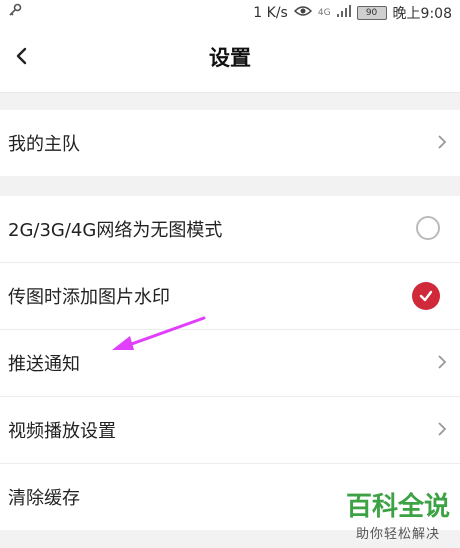  What do you see at coordinates (62, 431) in the screenshot?
I see `row-label: 视频播放设置` at bounding box center [62, 431].